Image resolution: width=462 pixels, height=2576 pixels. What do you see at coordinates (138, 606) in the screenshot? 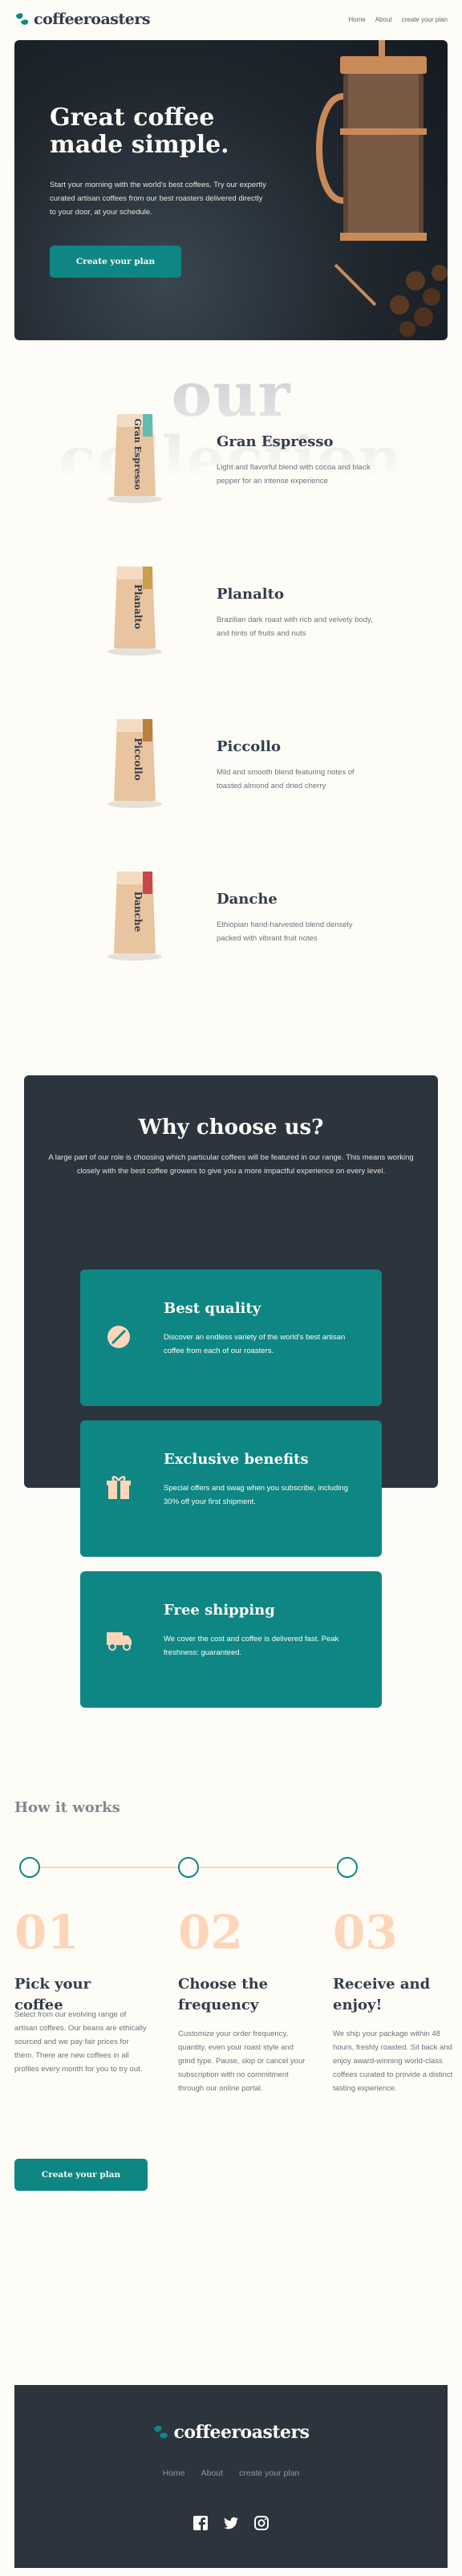
I see `svg-text: Planalto` at bounding box center [138, 606].